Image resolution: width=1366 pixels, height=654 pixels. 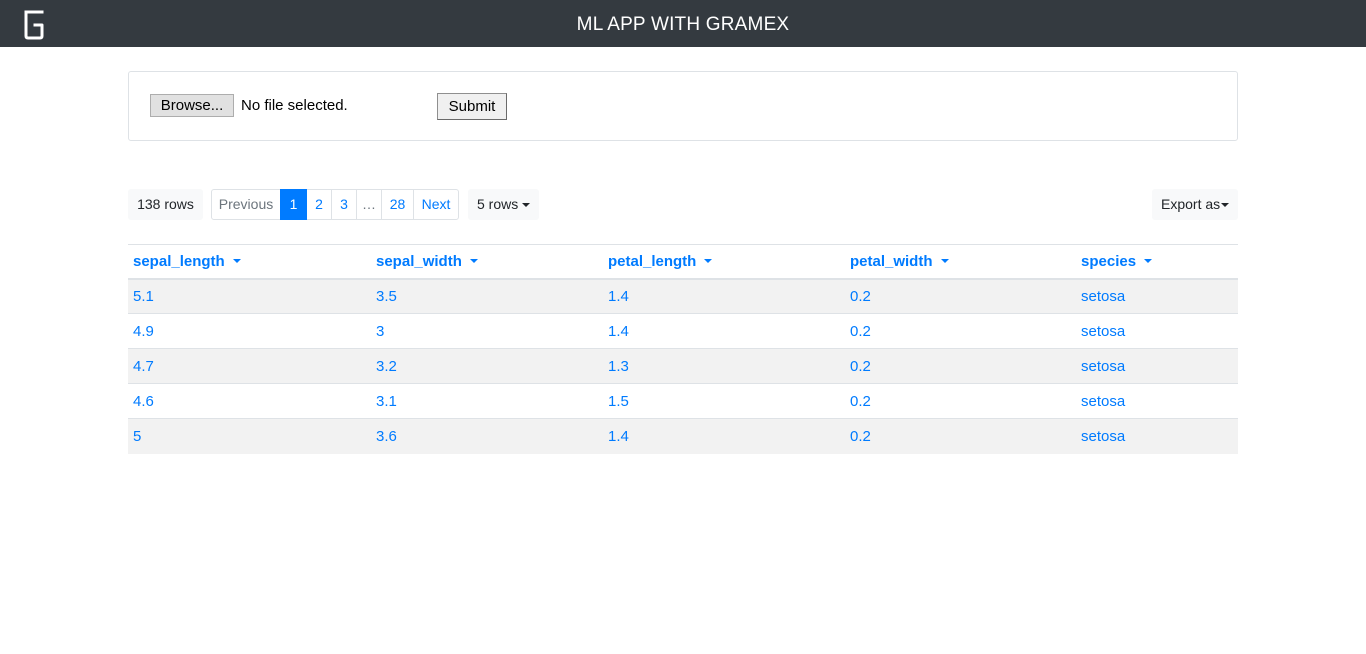 What do you see at coordinates (246, 204) in the screenshot?
I see `pagination-previous: Previous` at bounding box center [246, 204].